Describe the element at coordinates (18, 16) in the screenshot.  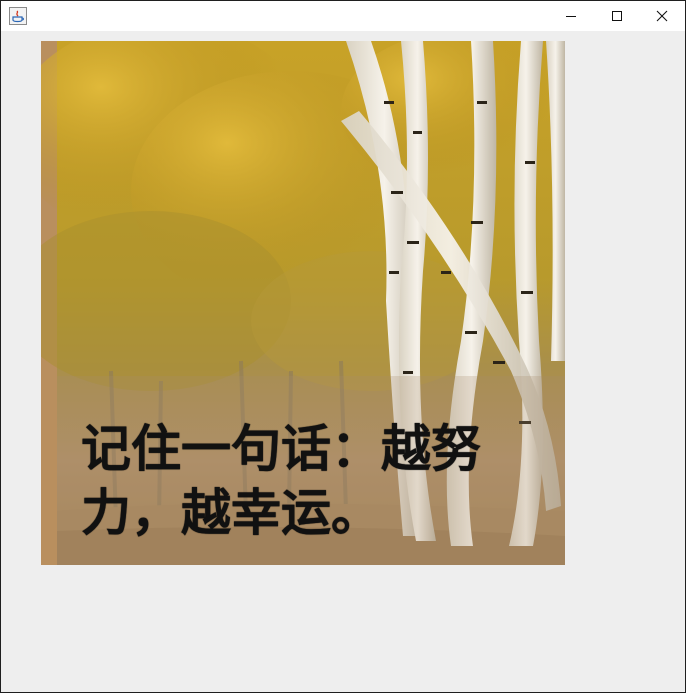
I see `java-app-icon` at that location.